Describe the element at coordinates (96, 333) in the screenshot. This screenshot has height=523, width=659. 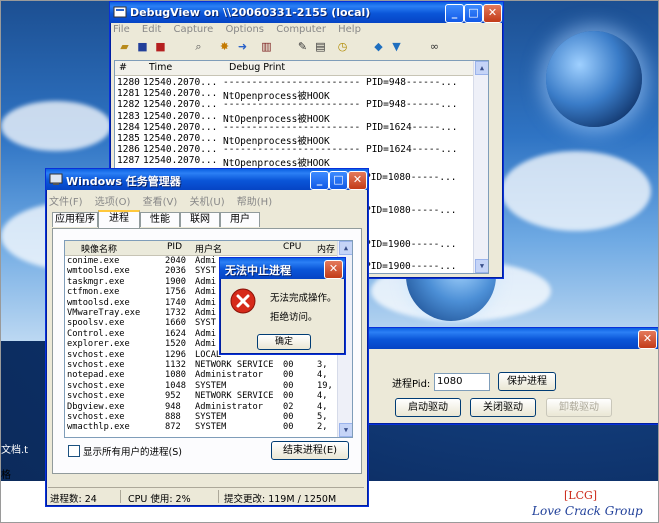
I see `process-name: Control.exe` at that location.